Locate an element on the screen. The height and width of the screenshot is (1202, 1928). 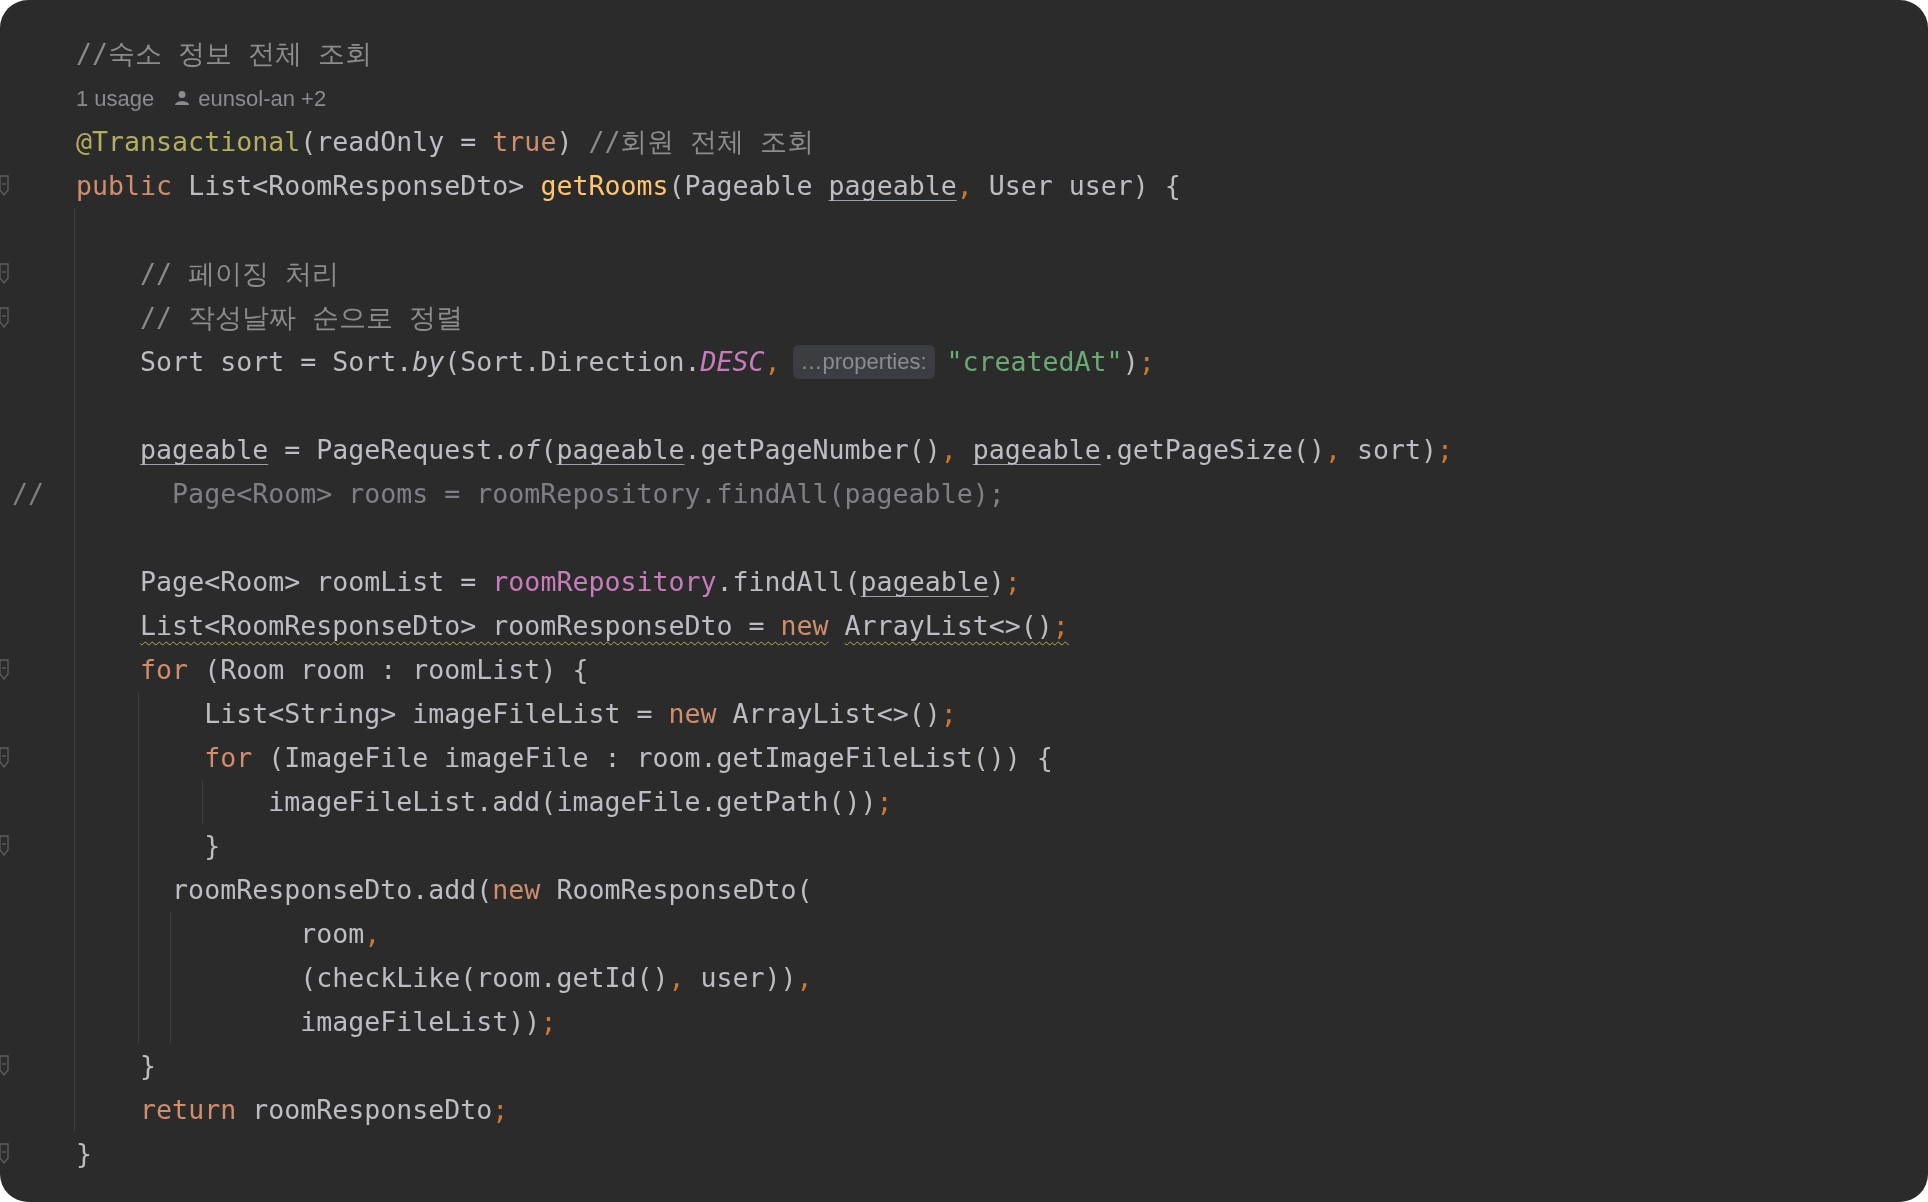
code-text: Page<Room> roomList = roomRepository.findAll(pageable); is located at coordinates (580, 582).